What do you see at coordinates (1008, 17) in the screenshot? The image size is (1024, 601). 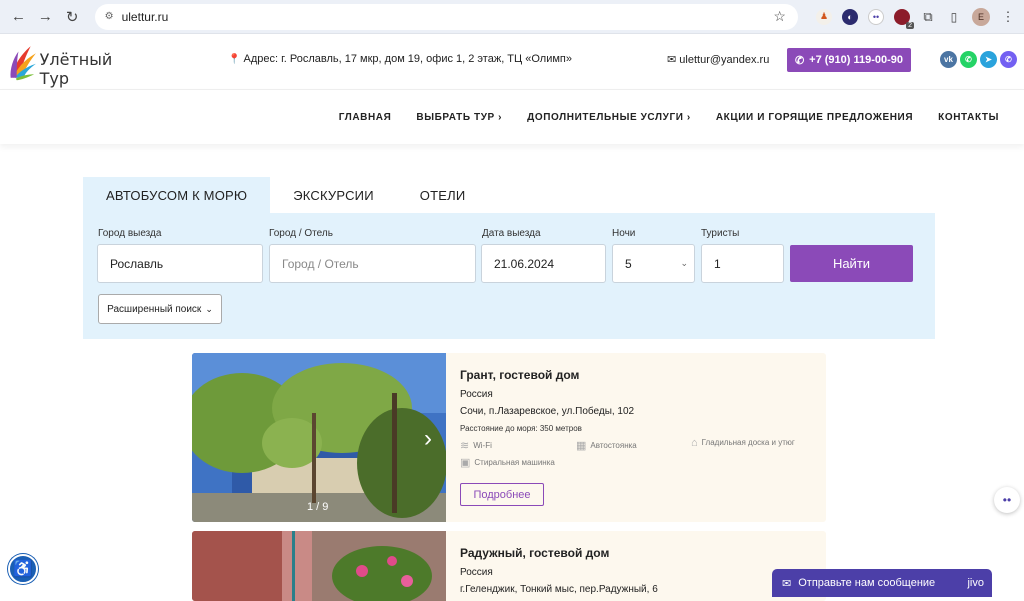 I see `menu-kebab-icon: ⋮` at bounding box center [1008, 17].